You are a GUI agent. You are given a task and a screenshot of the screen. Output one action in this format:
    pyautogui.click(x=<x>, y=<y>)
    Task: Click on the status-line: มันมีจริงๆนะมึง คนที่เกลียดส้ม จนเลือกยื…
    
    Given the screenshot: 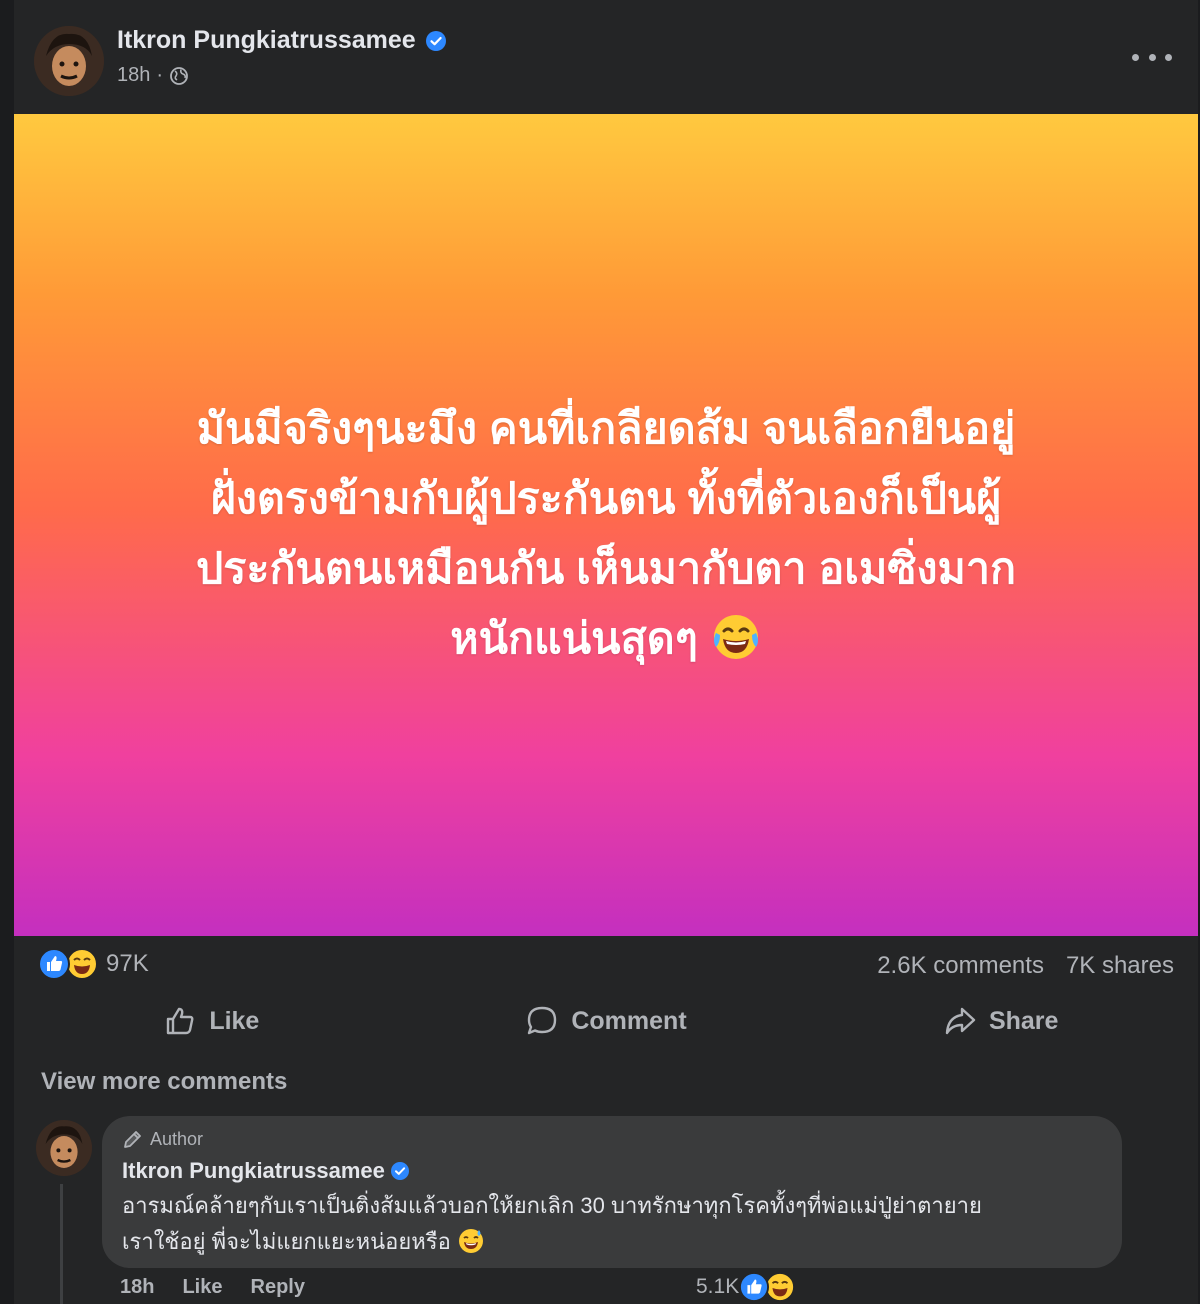 What is the action you would take?
    pyautogui.click(x=606, y=429)
    